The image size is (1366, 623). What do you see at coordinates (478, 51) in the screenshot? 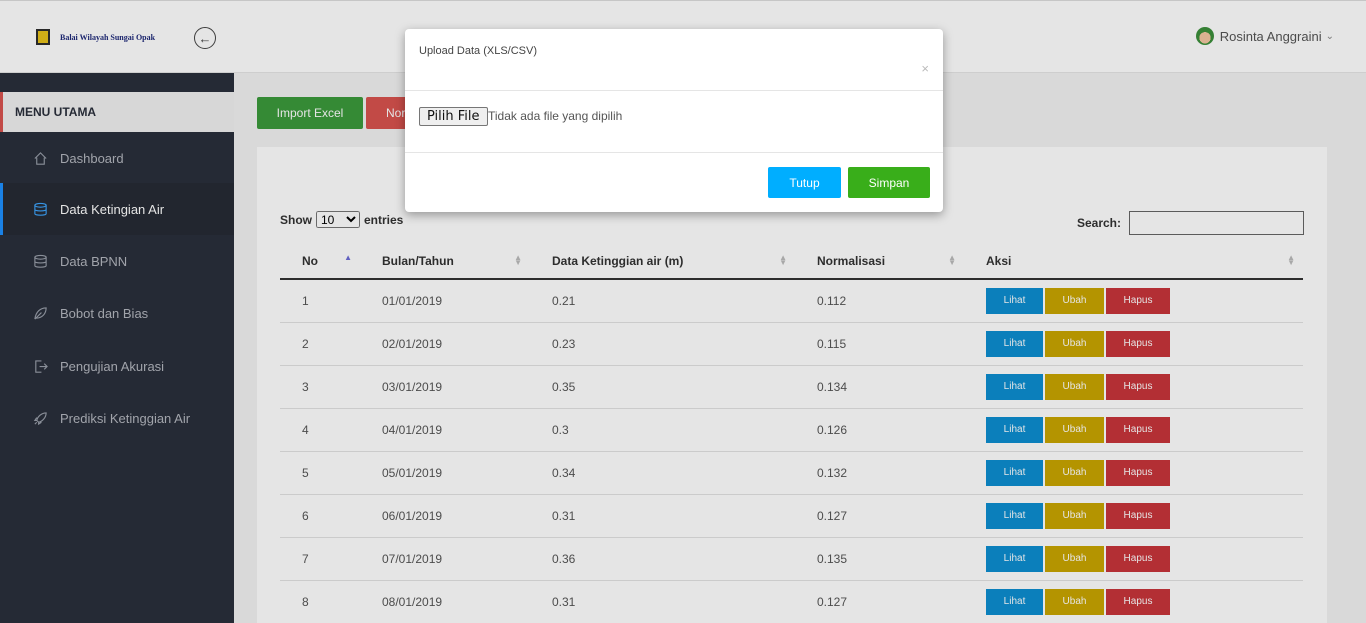
I see `modal-title: Upload Data (XLS/CSV)` at bounding box center [478, 51].